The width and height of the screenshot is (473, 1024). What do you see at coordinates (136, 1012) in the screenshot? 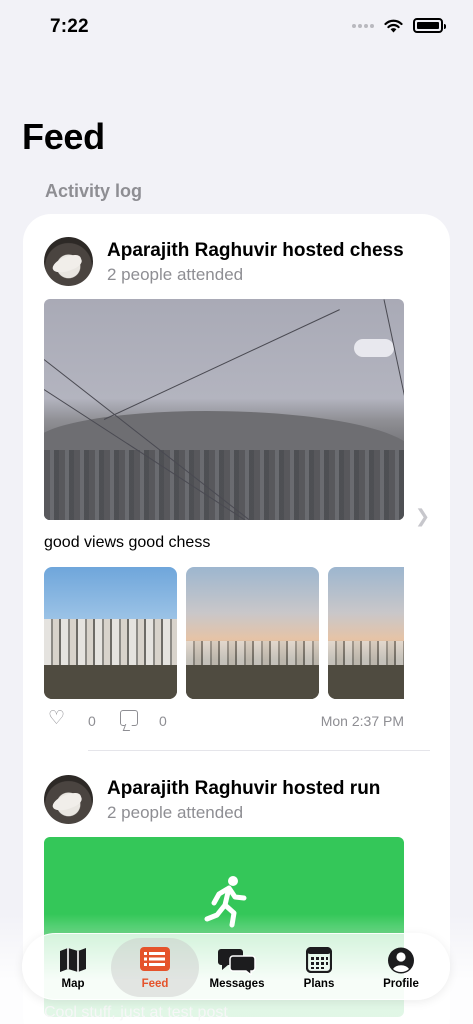
I see `post-caption: Cool stuff, just at test post` at bounding box center [136, 1012].